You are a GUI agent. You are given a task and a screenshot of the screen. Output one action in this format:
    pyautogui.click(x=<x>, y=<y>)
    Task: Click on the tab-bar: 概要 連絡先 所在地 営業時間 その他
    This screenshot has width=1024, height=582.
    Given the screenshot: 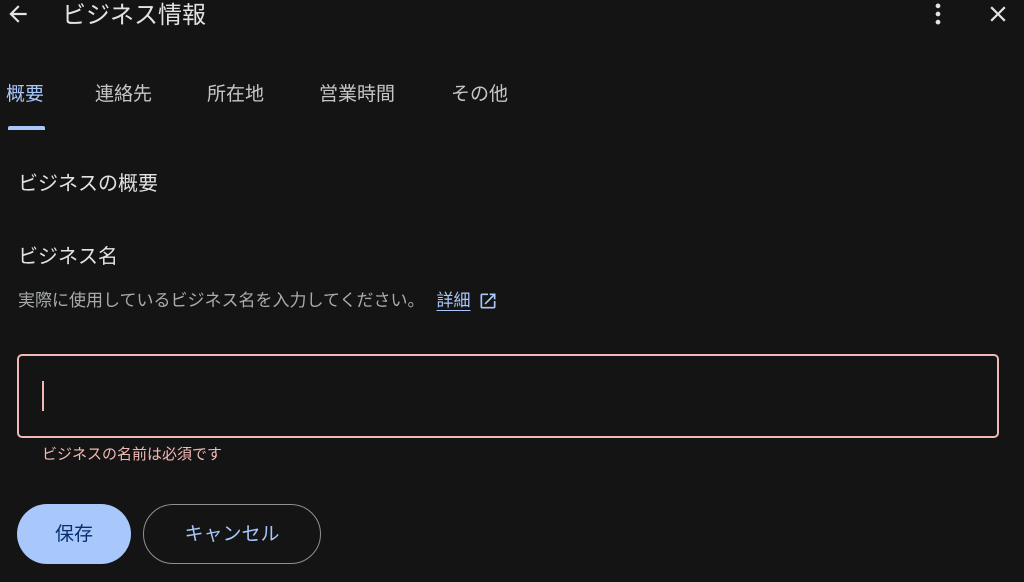 What is the action you would take?
    pyautogui.click(x=512, y=103)
    